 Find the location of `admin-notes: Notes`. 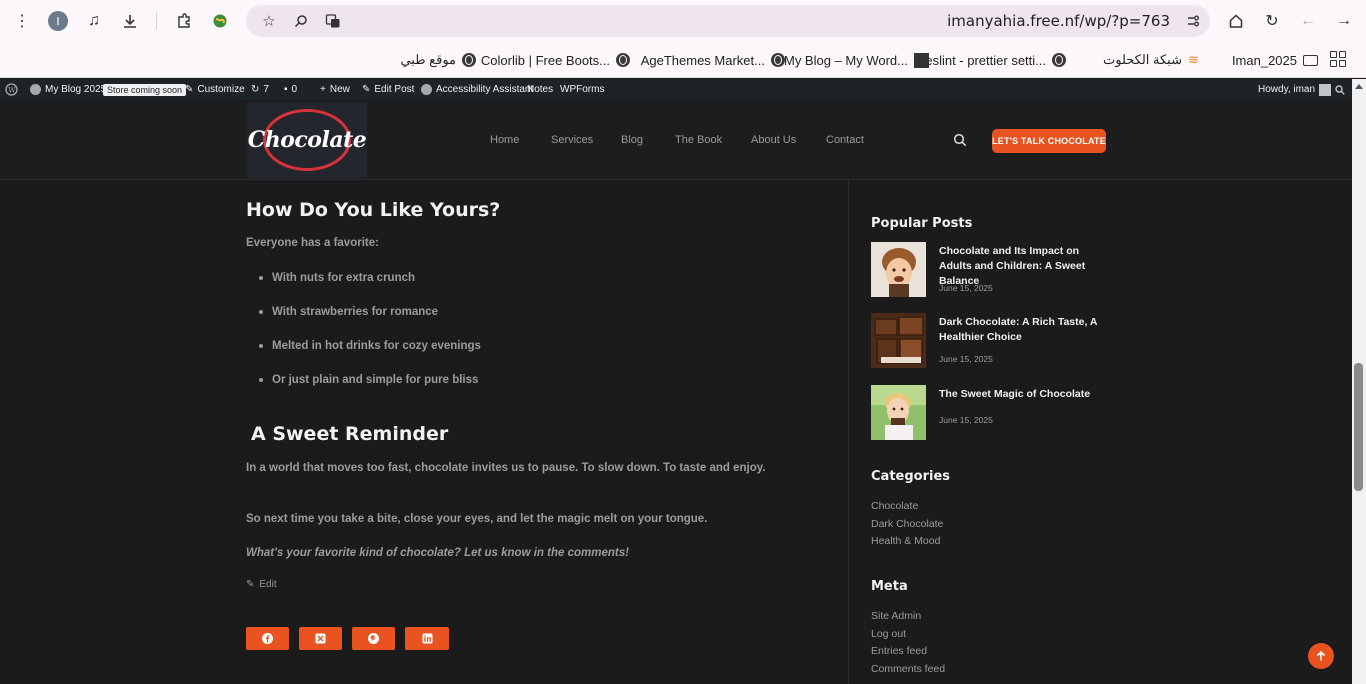

admin-notes: Notes is located at coordinates (540, 89).